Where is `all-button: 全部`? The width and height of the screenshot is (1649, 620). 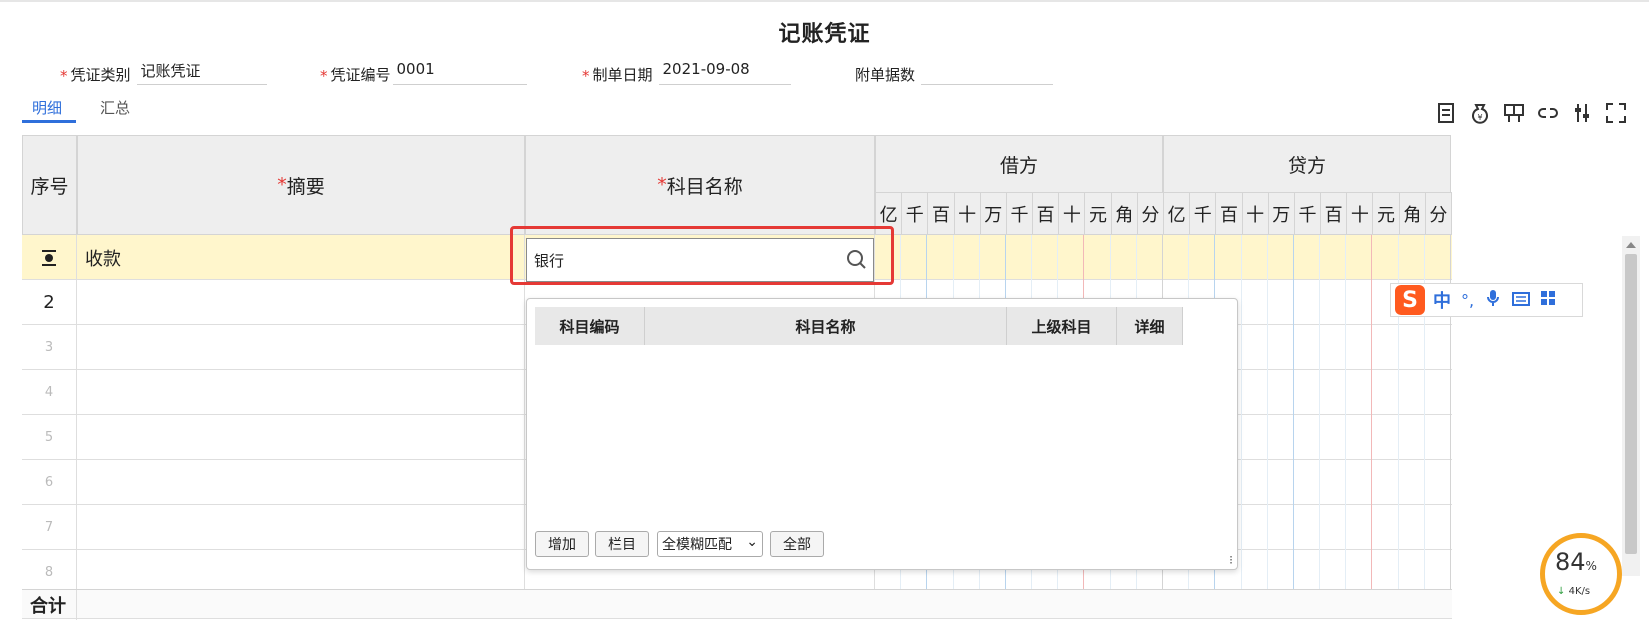 all-button: 全部 is located at coordinates (797, 544).